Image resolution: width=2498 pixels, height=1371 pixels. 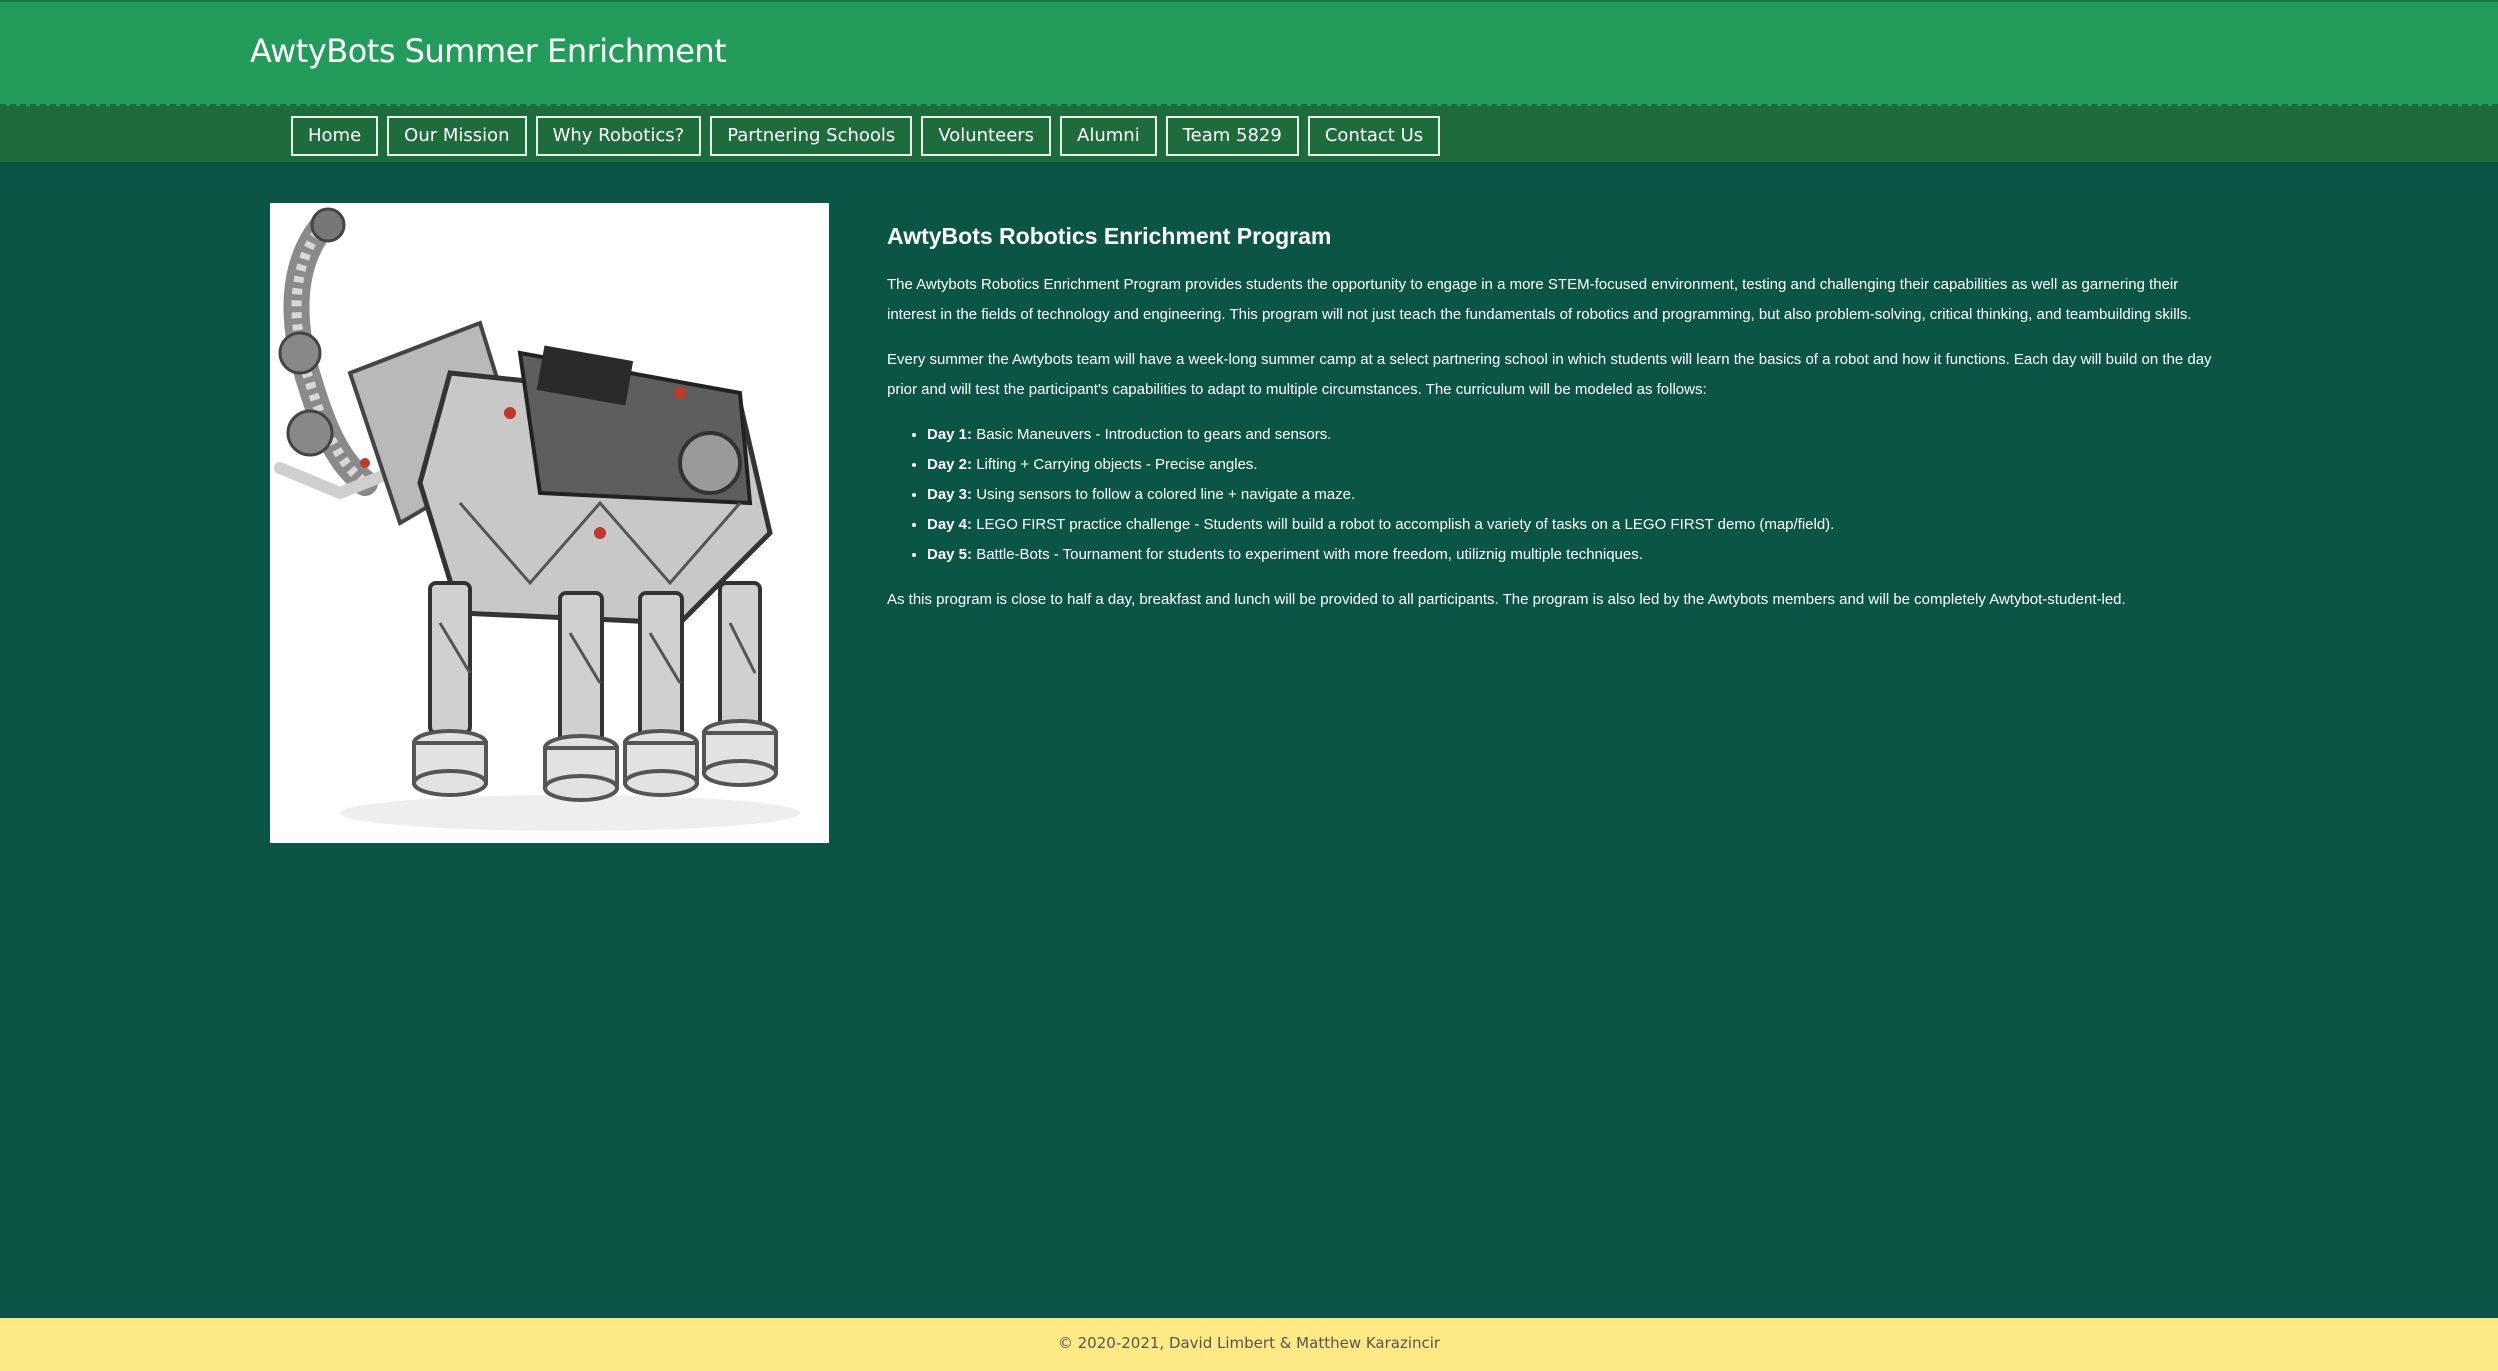 What do you see at coordinates (950, 494) in the screenshot?
I see `day-label: Day 3:` at bounding box center [950, 494].